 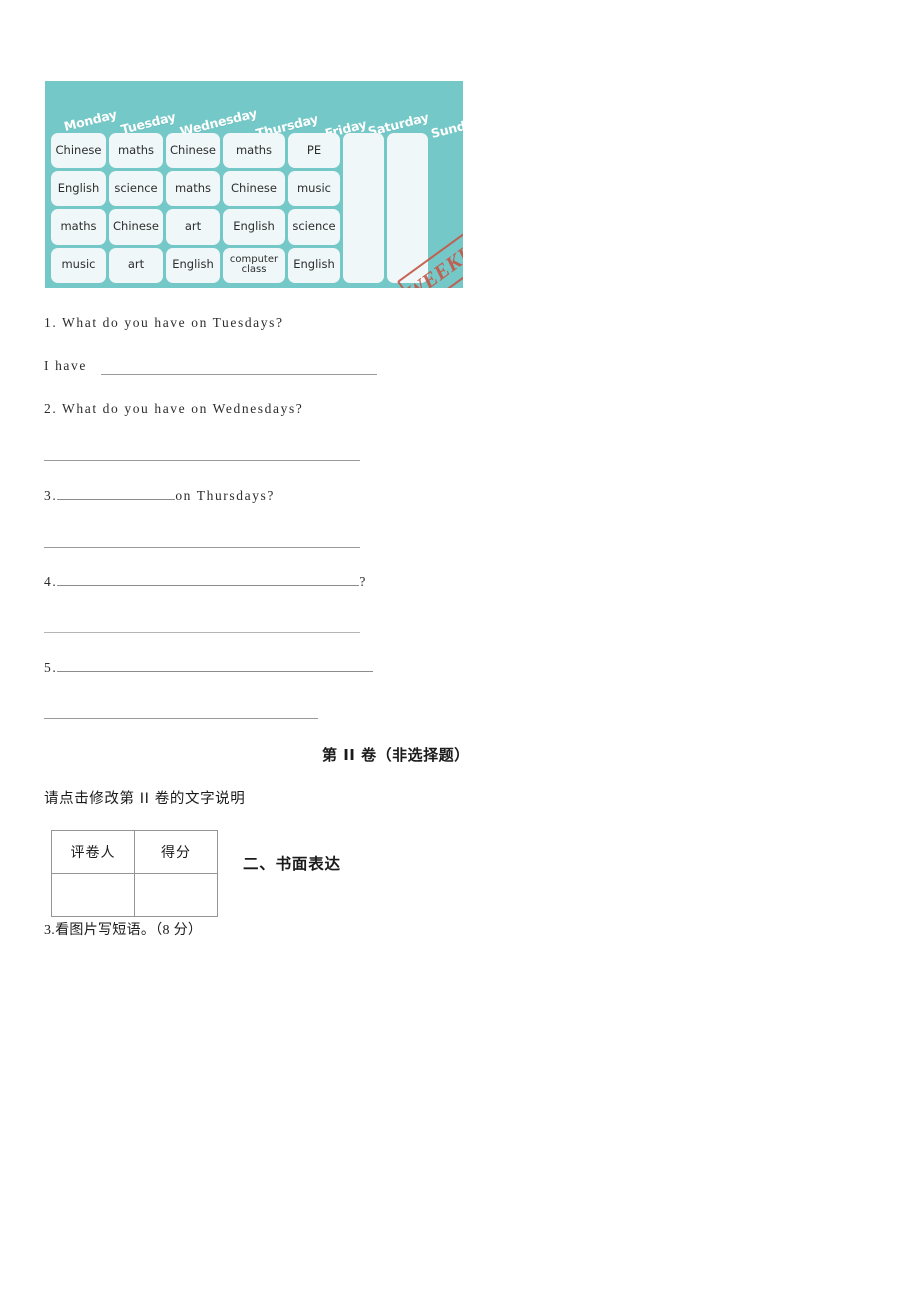 I want to click on part-two-note: 请点击修改第 II 卷的文字说明, so click(x=144, y=797).